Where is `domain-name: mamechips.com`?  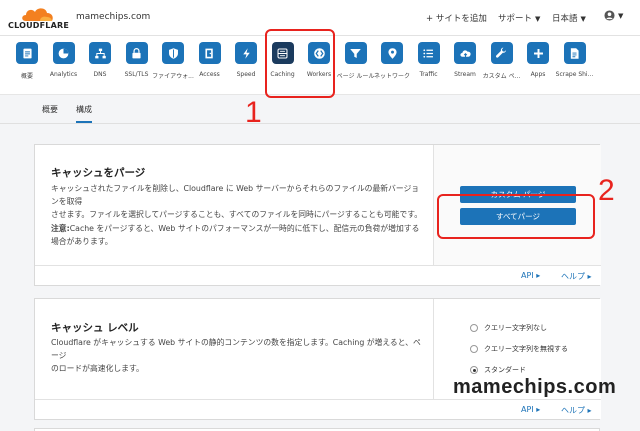
domain-name: mamechips.com is located at coordinates (113, 17).